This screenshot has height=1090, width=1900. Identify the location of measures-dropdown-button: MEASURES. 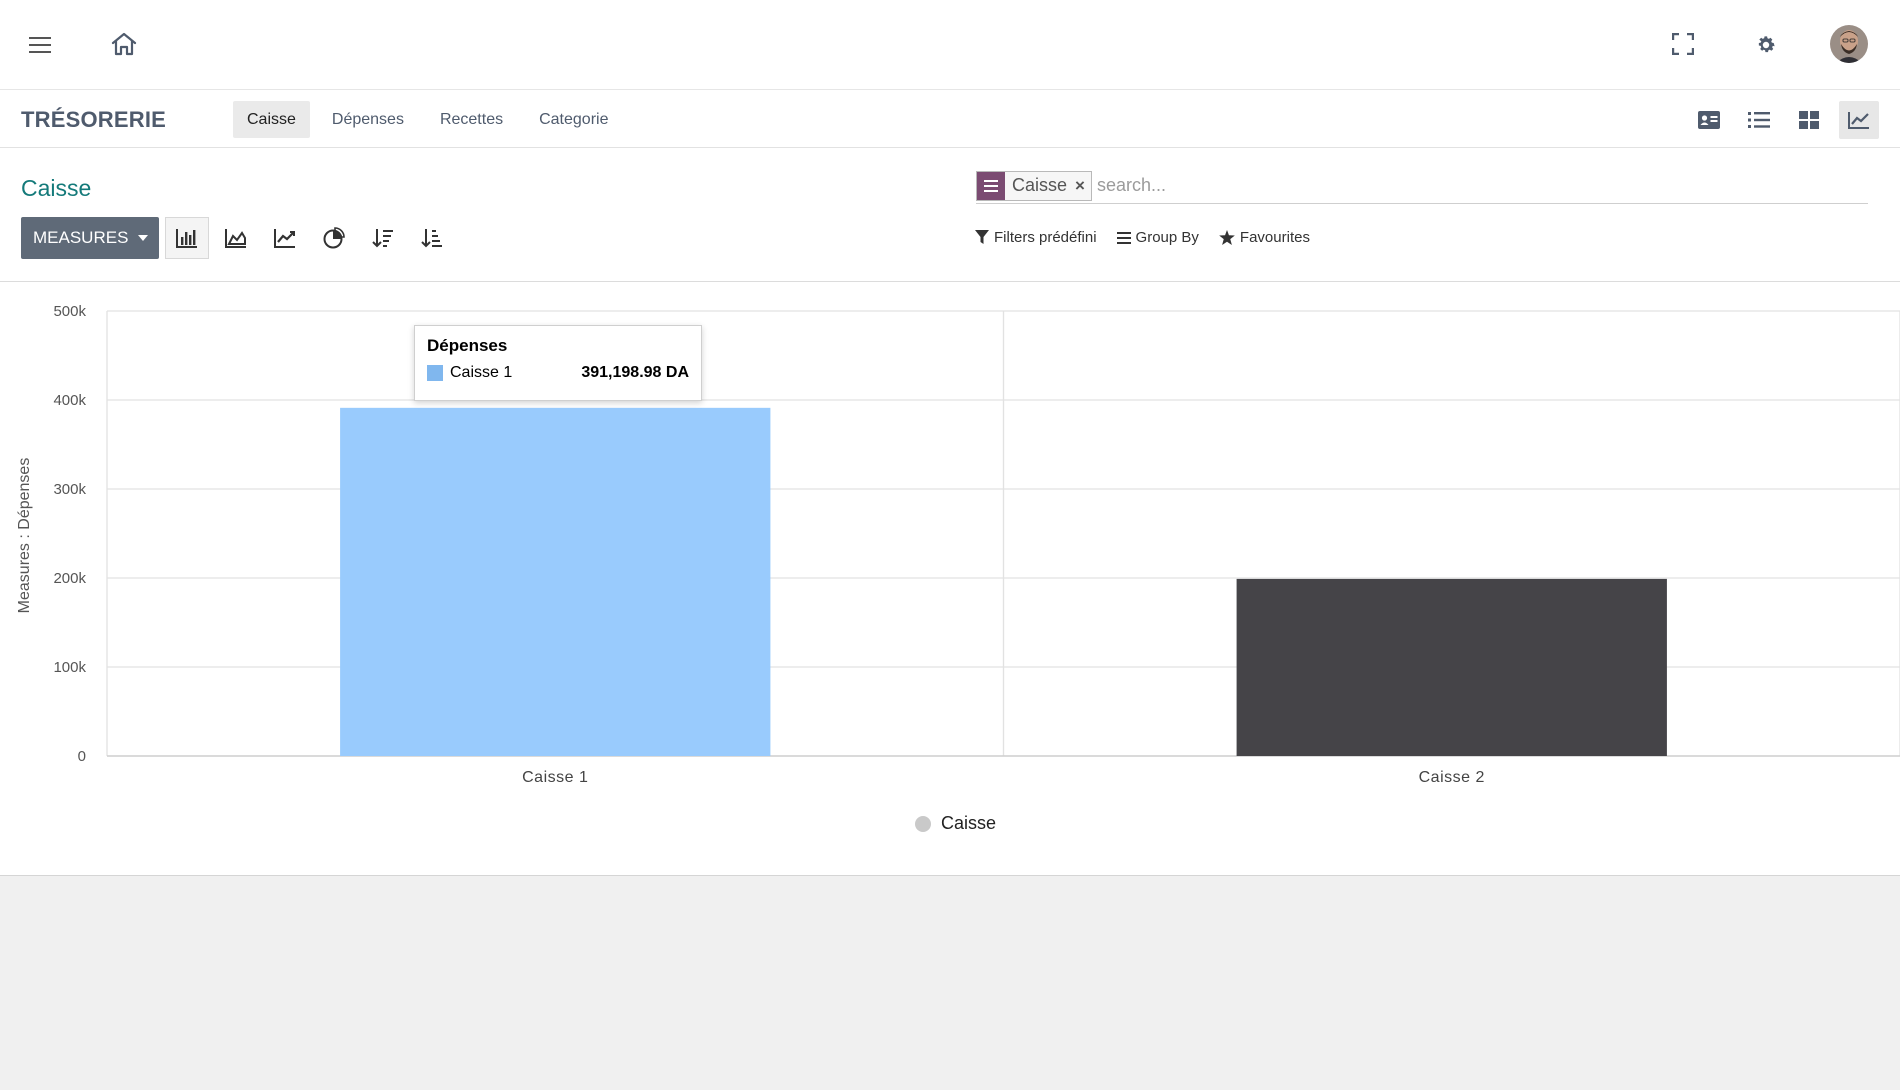
(90, 238).